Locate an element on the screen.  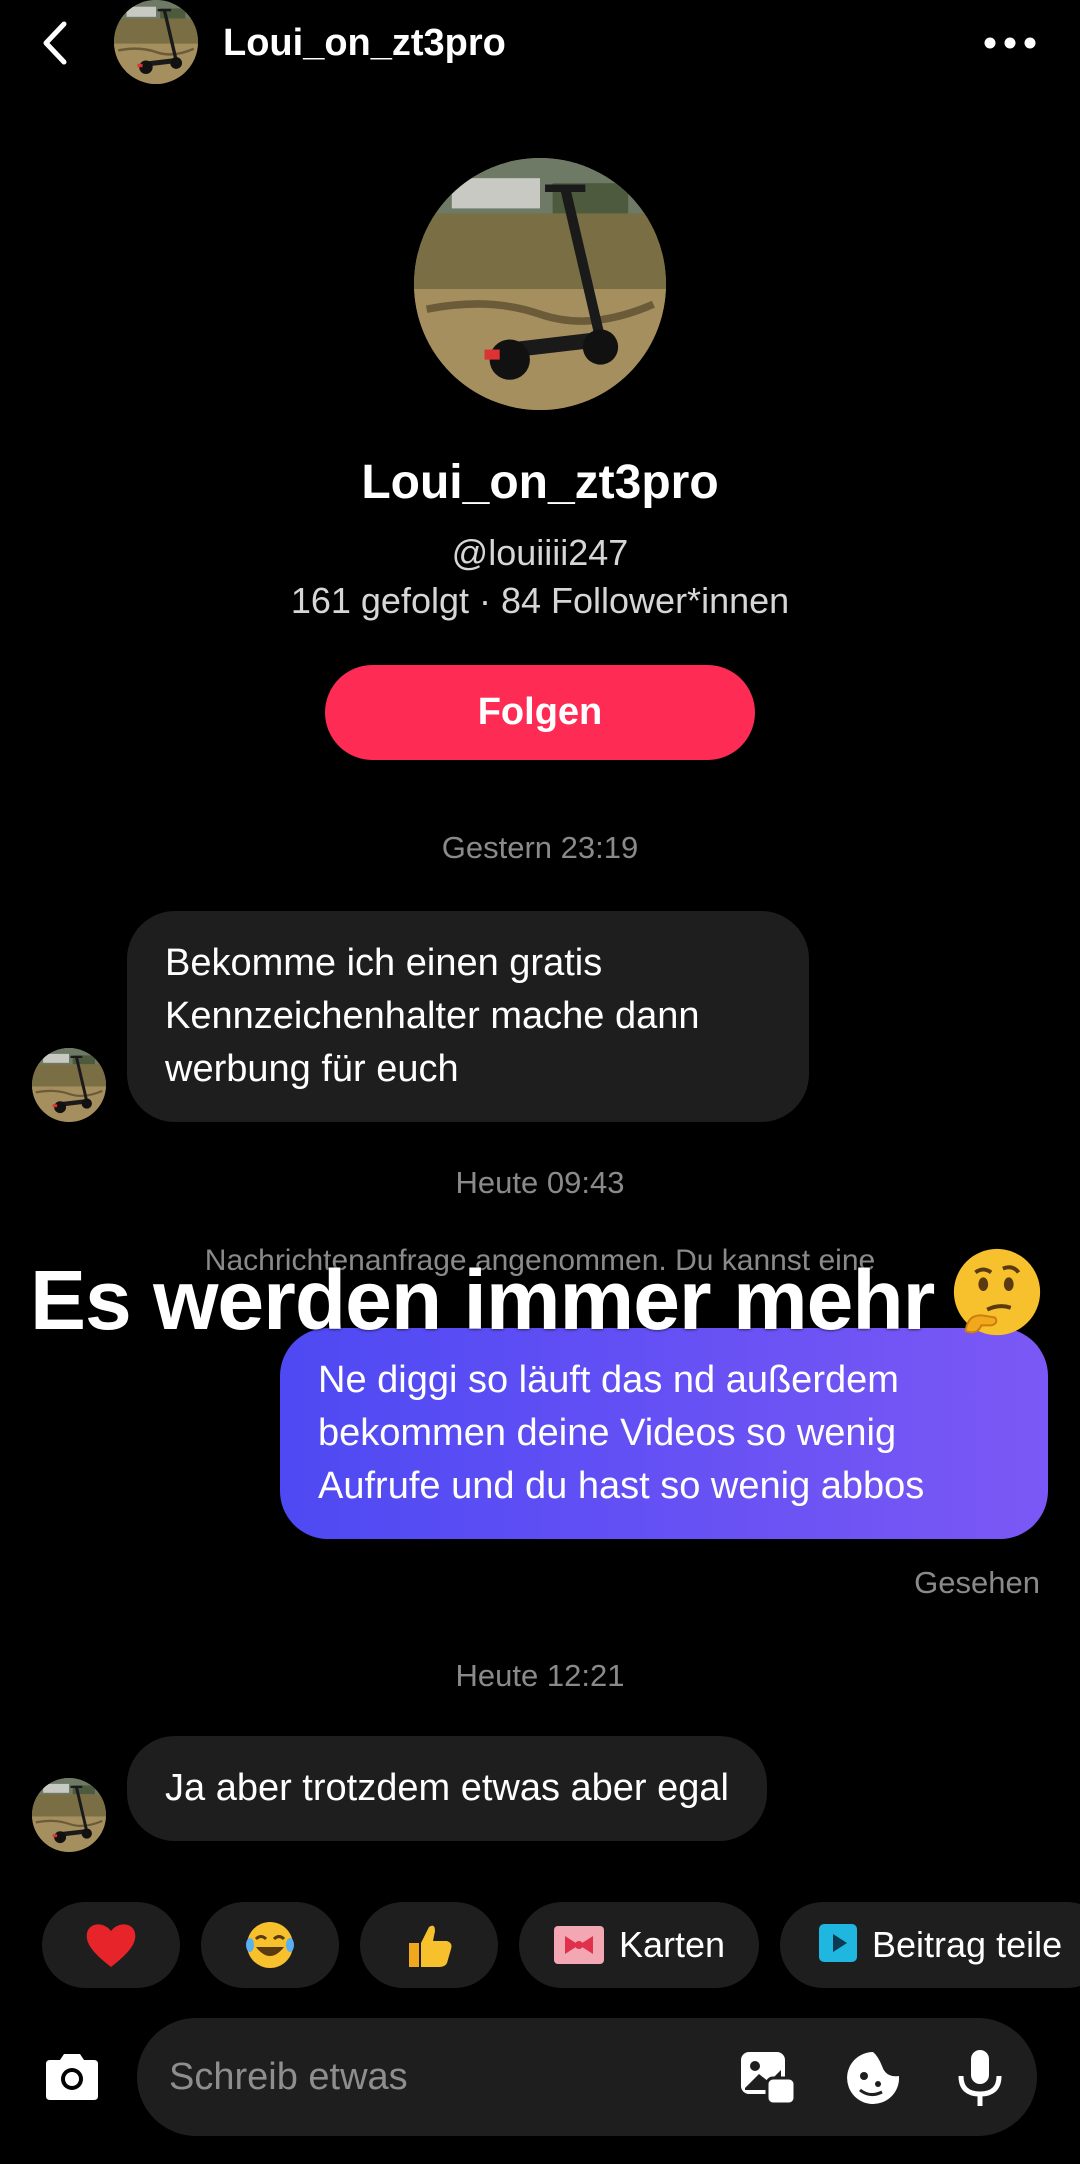
quick-reply-cards: Karten is located at coordinates (639, 1945).